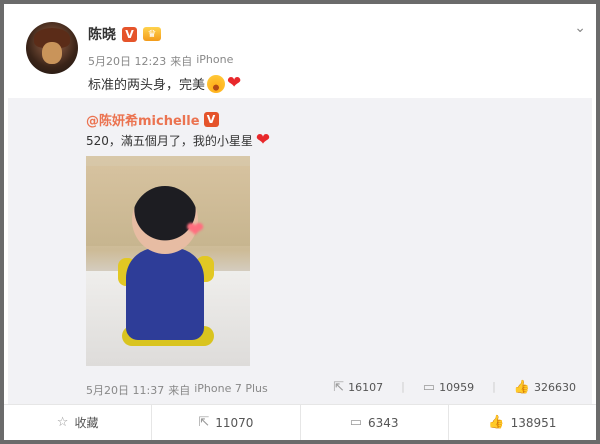 This screenshot has width=600, height=444. Describe the element at coordinates (169, 141) in the screenshot. I see `repost-text: 520，滿五個月了，我的小星星` at that location.